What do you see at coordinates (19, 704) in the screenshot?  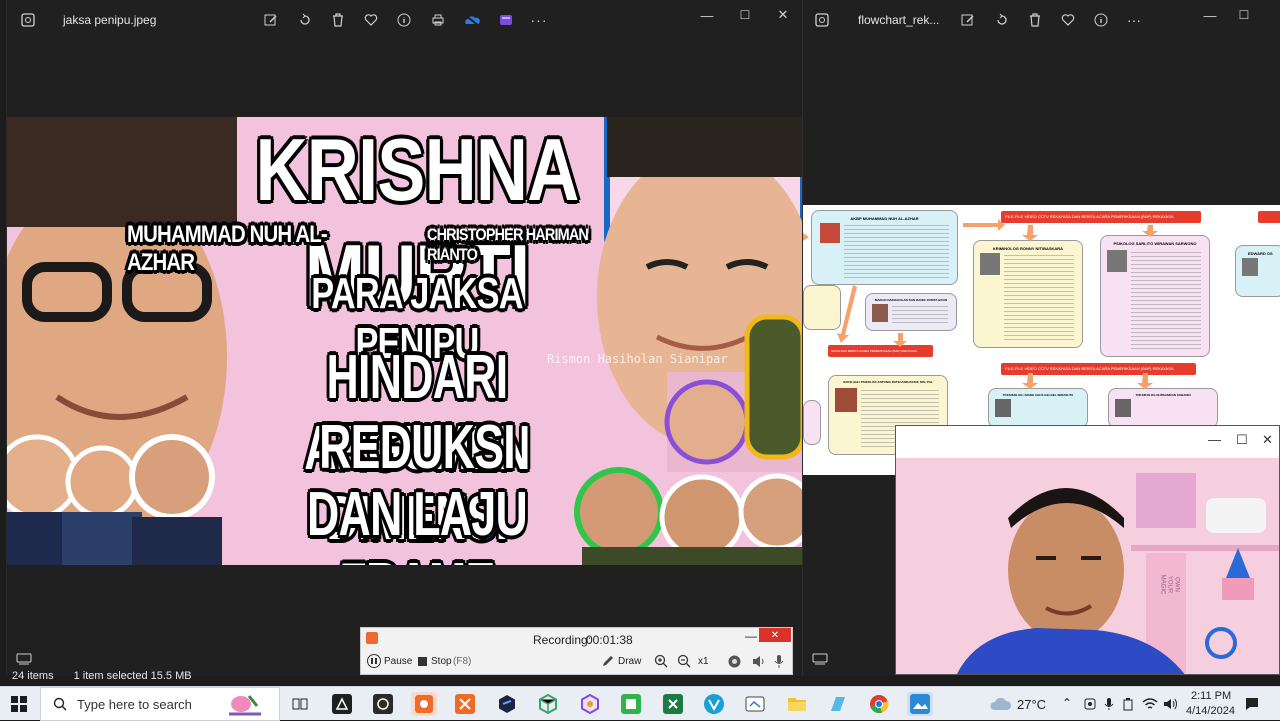 I see `start-button` at bounding box center [19, 704].